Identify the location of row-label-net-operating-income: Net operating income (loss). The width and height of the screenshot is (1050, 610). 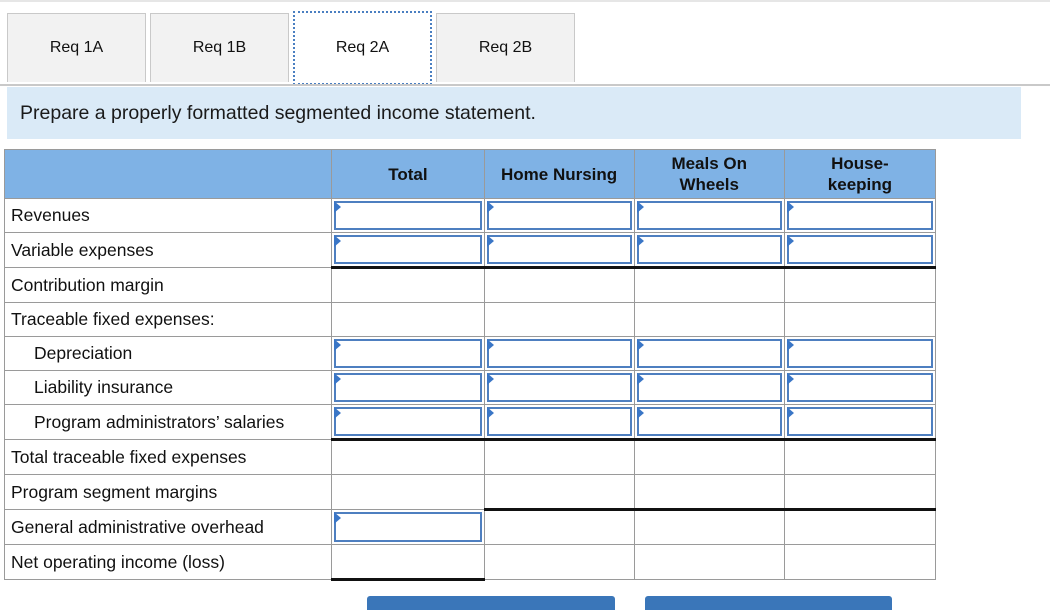
(168, 562).